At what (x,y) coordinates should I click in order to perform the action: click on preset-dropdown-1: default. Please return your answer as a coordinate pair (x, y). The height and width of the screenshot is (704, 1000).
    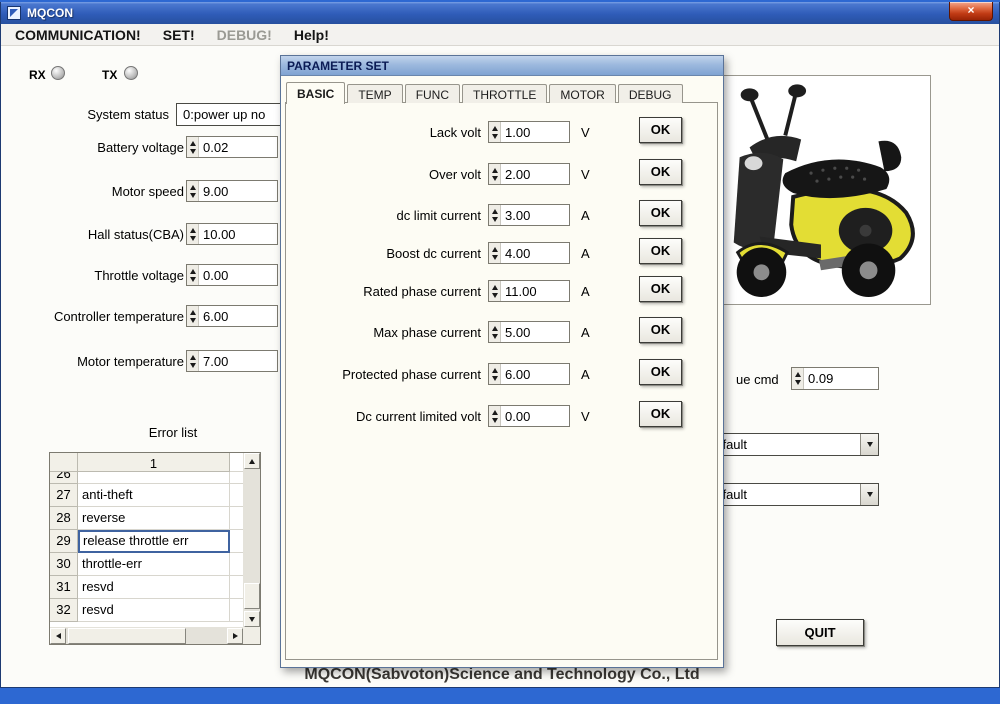
    Looking at the image, I should click on (790, 444).